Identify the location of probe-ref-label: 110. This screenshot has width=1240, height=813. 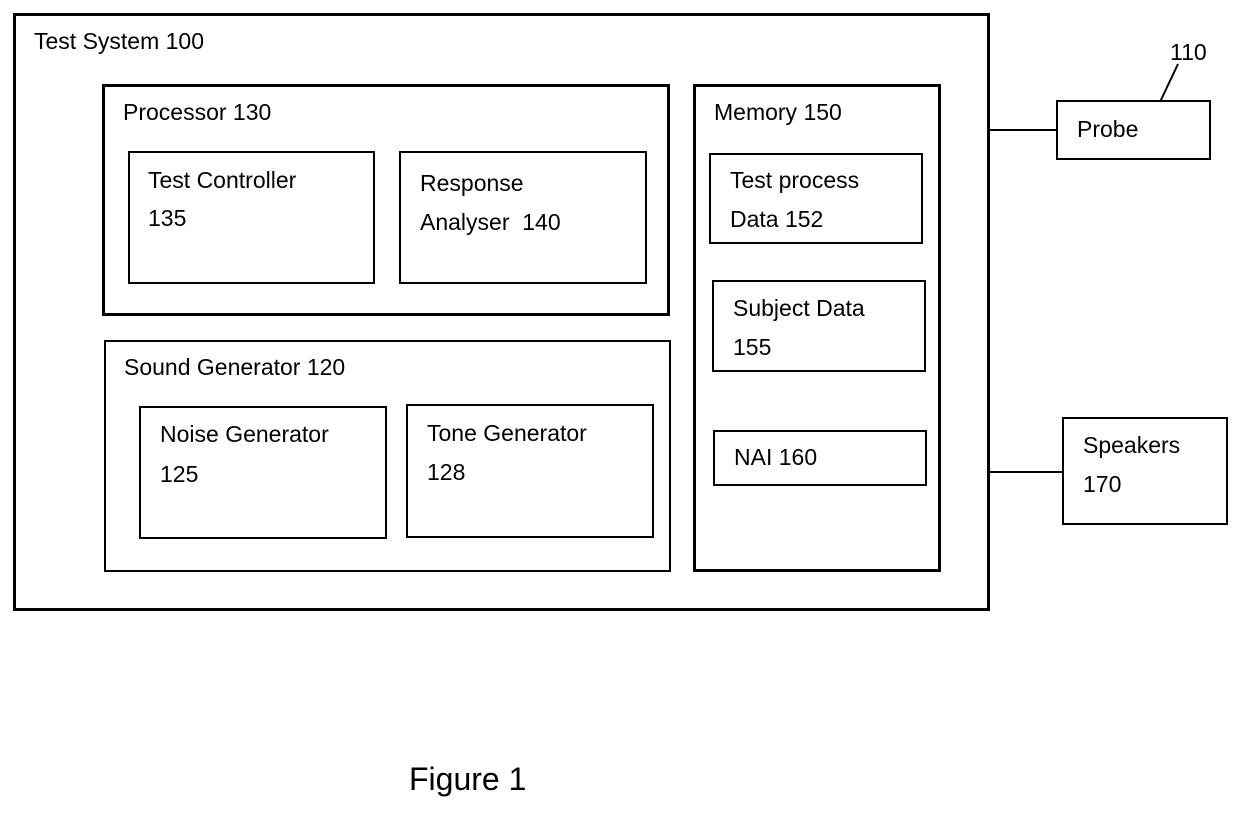
(1188, 52).